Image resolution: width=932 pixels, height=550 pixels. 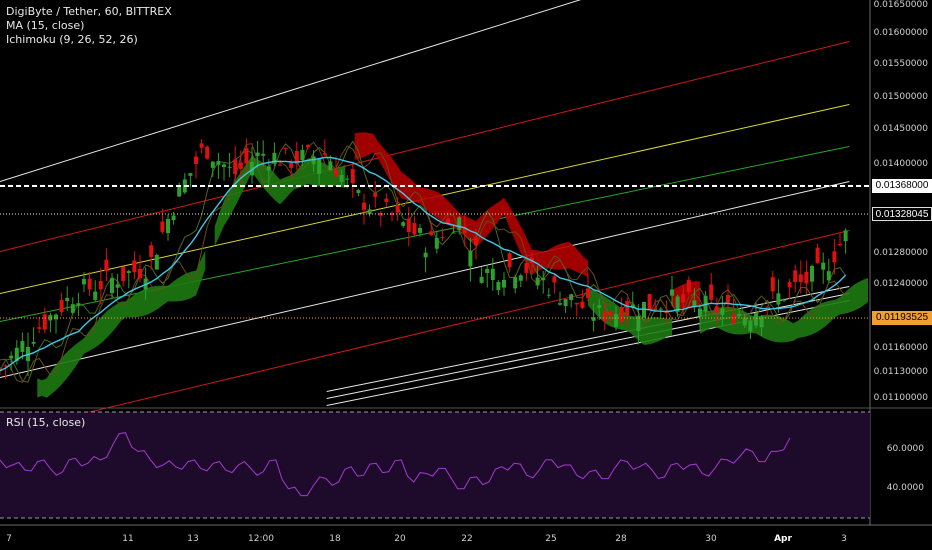 I want to click on y-tick-label: 0.01240000, so click(x=901, y=284).